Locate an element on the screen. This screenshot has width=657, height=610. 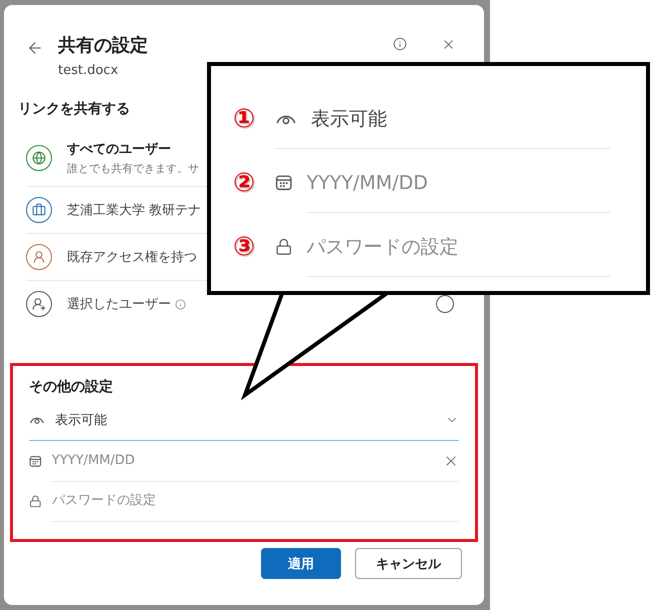
option-label: 既存アクセス権を持つ is located at coordinates (132, 257).